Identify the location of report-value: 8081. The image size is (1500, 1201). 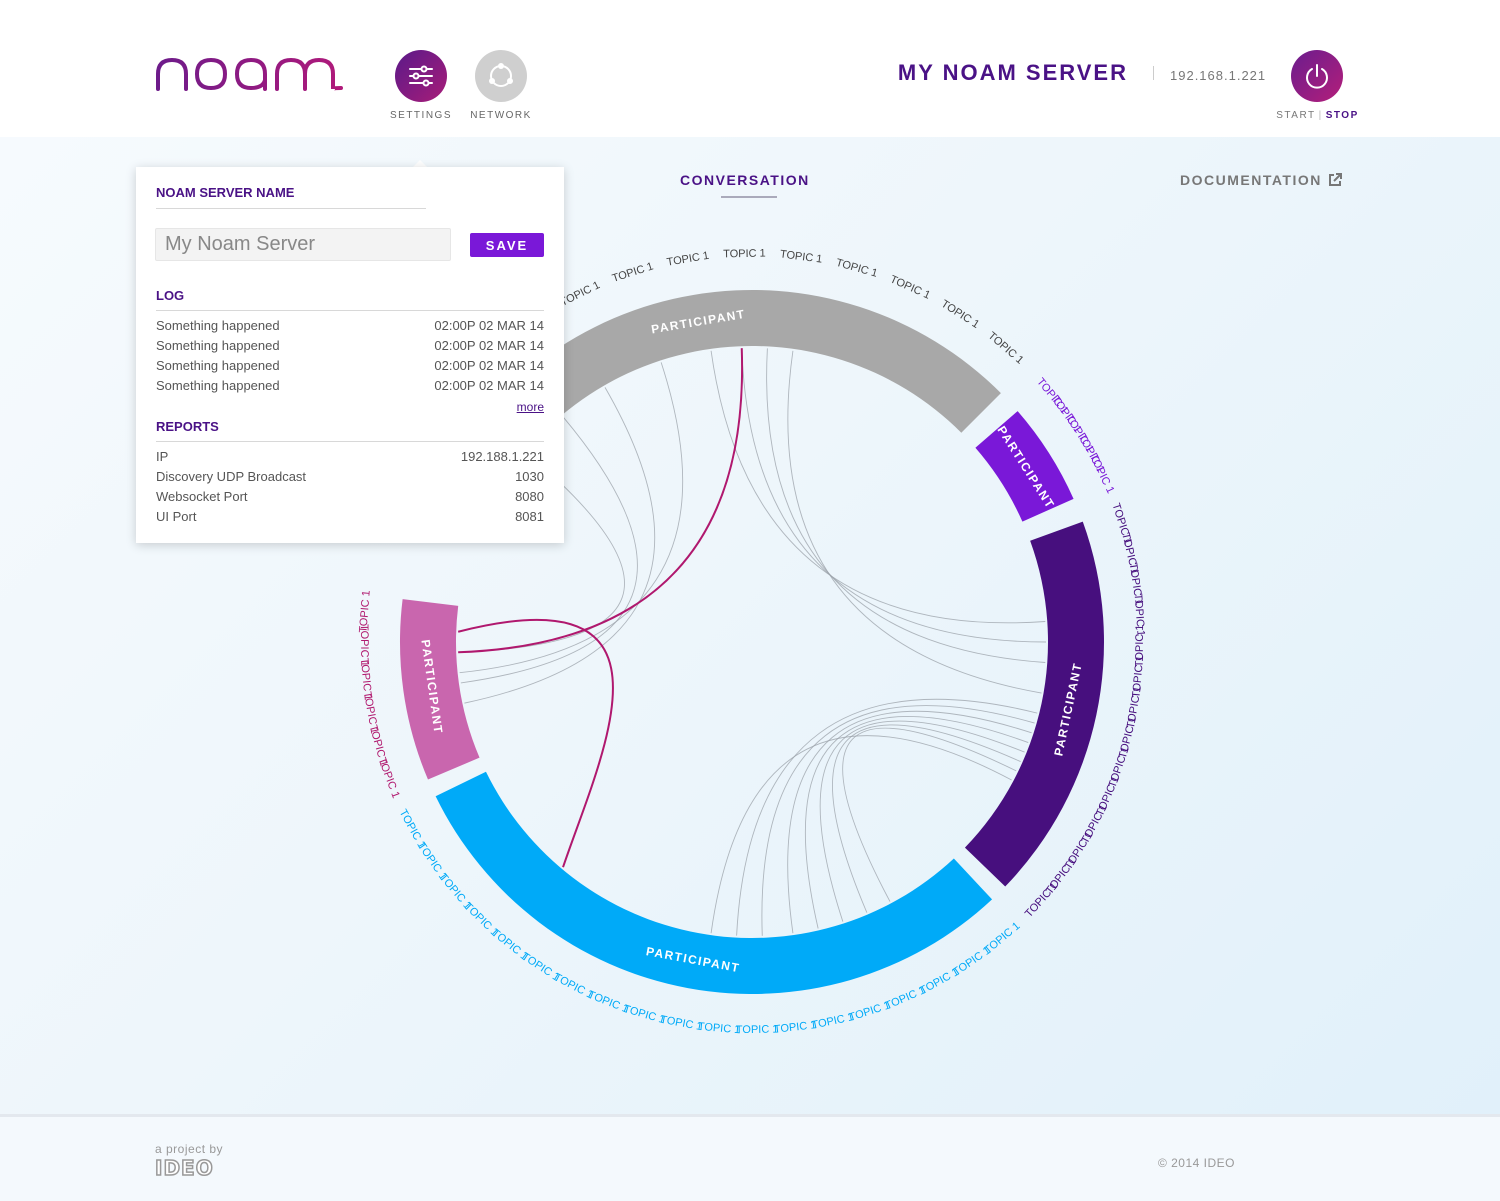
(529, 516).